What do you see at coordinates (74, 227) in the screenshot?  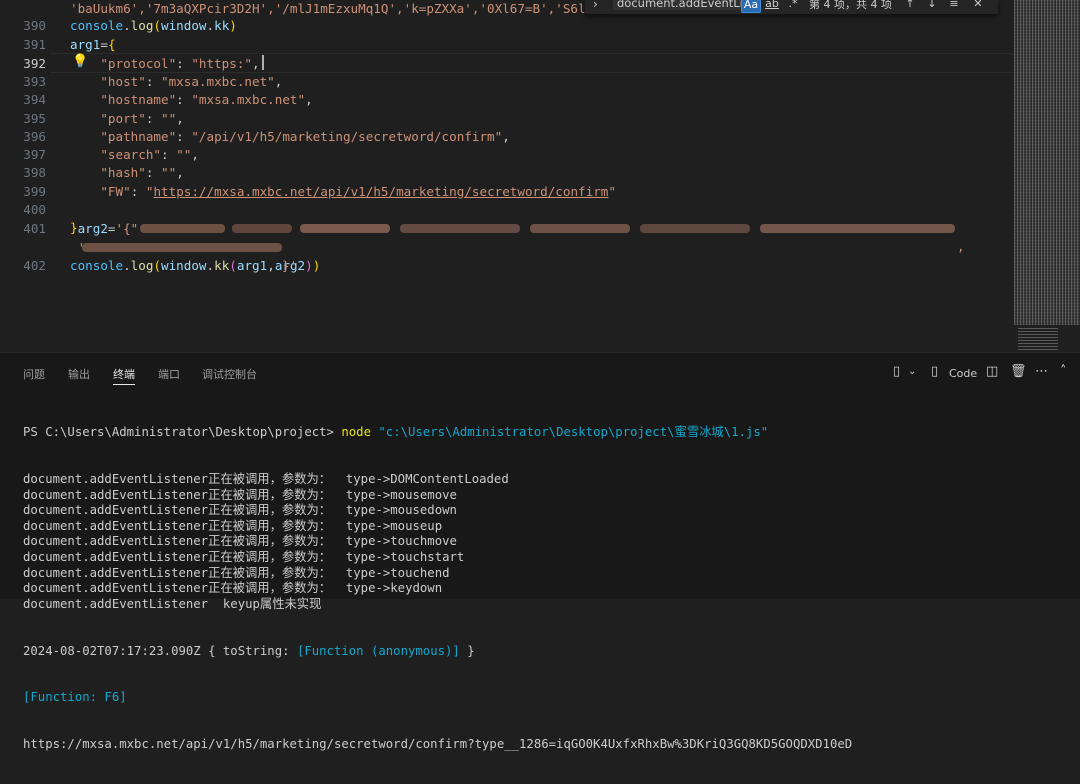 I see `code-line-400-brace: }` at bounding box center [74, 227].